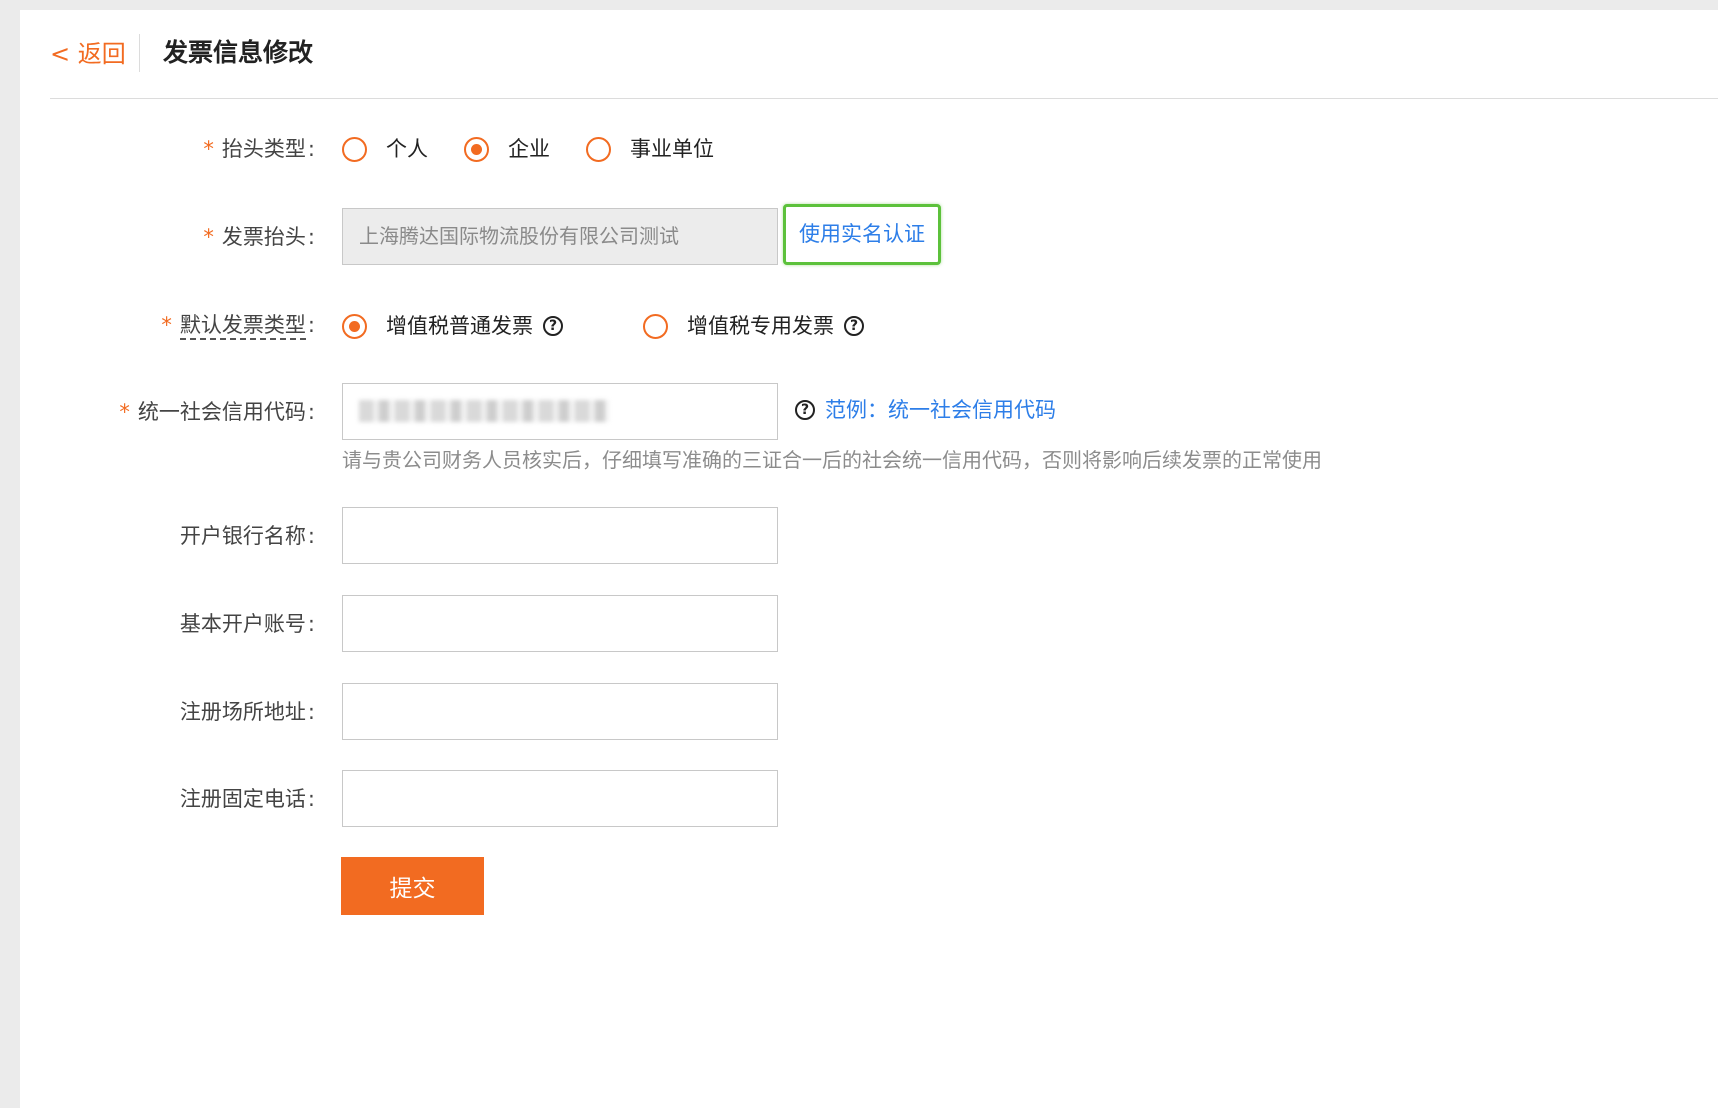  Describe the element at coordinates (862, 234) in the screenshot. I see `verify-realname-button: 使用实名认证` at that location.